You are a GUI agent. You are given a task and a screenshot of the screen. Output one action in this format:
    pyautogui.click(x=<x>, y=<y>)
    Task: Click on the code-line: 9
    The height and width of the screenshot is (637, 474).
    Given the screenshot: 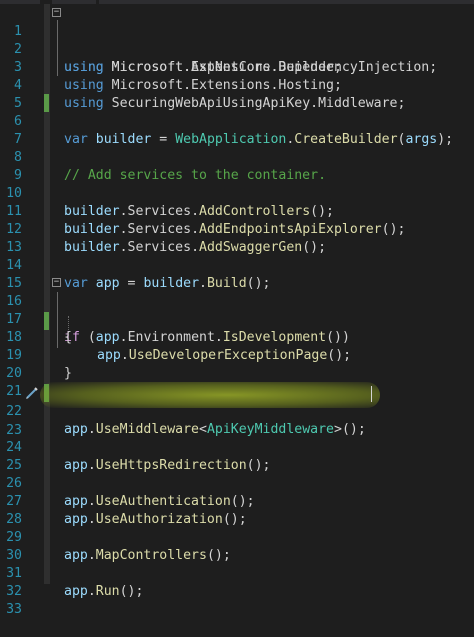 What is the action you would take?
    pyautogui.click(x=237, y=166)
    